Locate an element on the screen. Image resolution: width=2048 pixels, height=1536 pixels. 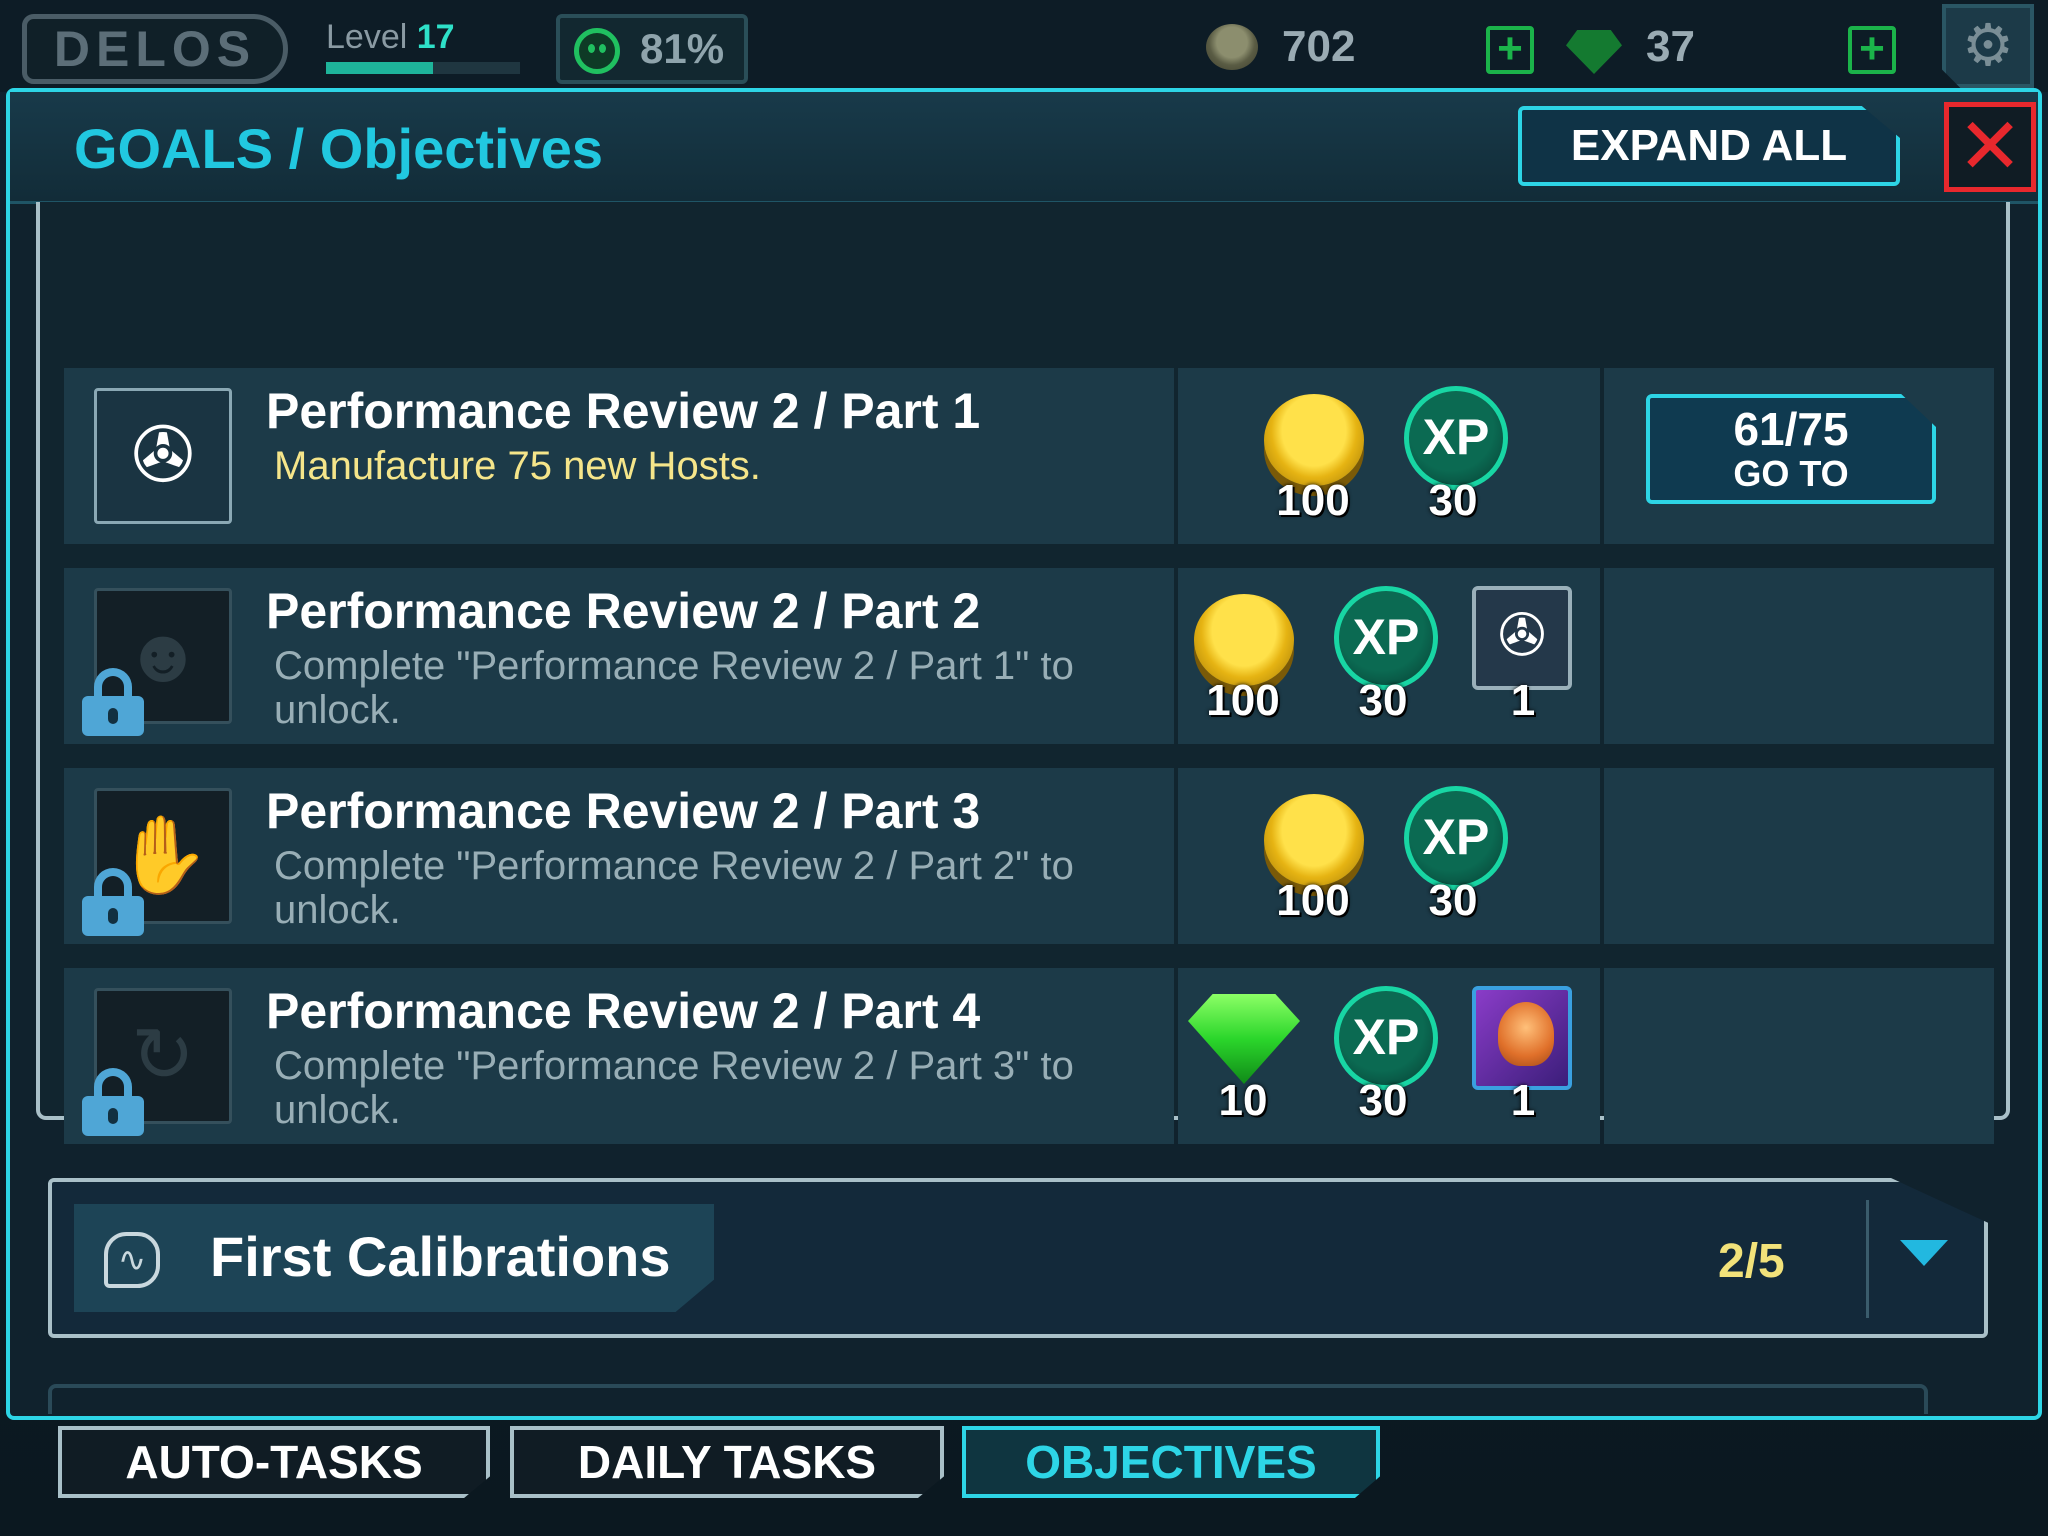
gem-reward: 10 is located at coordinates (1244, 1056).